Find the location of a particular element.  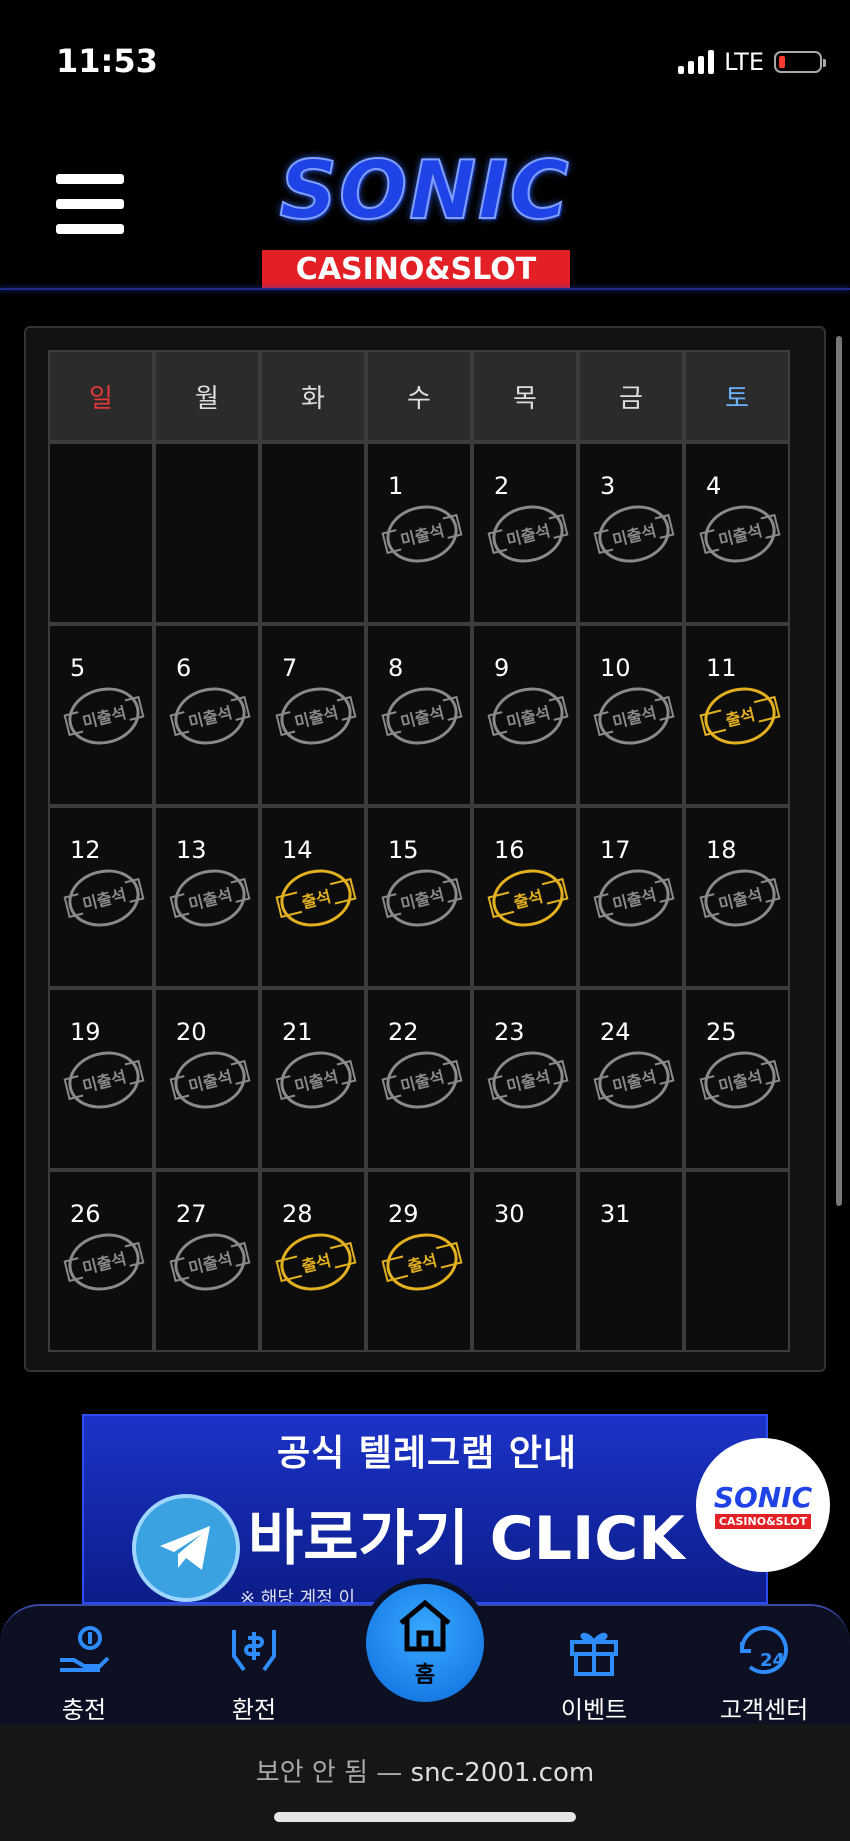

calendar-day: 22 미출석 is located at coordinates (419, 1079).